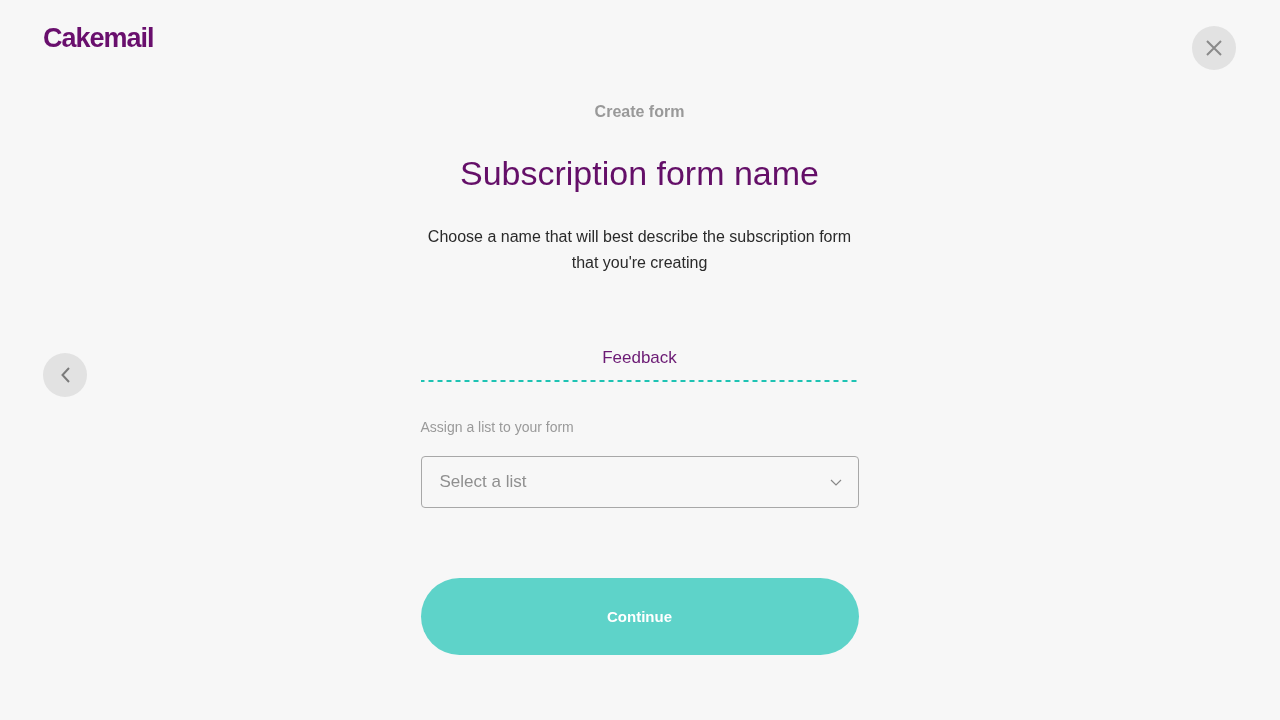 This screenshot has height=720, width=1280. Describe the element at coordinates (639, 250) in the screenshot. I see `description: Choose a name that will best describe the subscription form that you're creating` at that location.